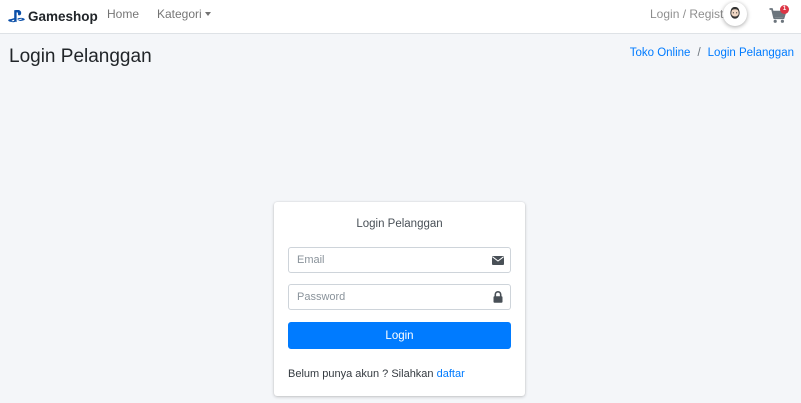  Describe the element at coordinates (660, 53) in the screenshot. I see `breadcrumb-toko-online: Toko Online` at that location.